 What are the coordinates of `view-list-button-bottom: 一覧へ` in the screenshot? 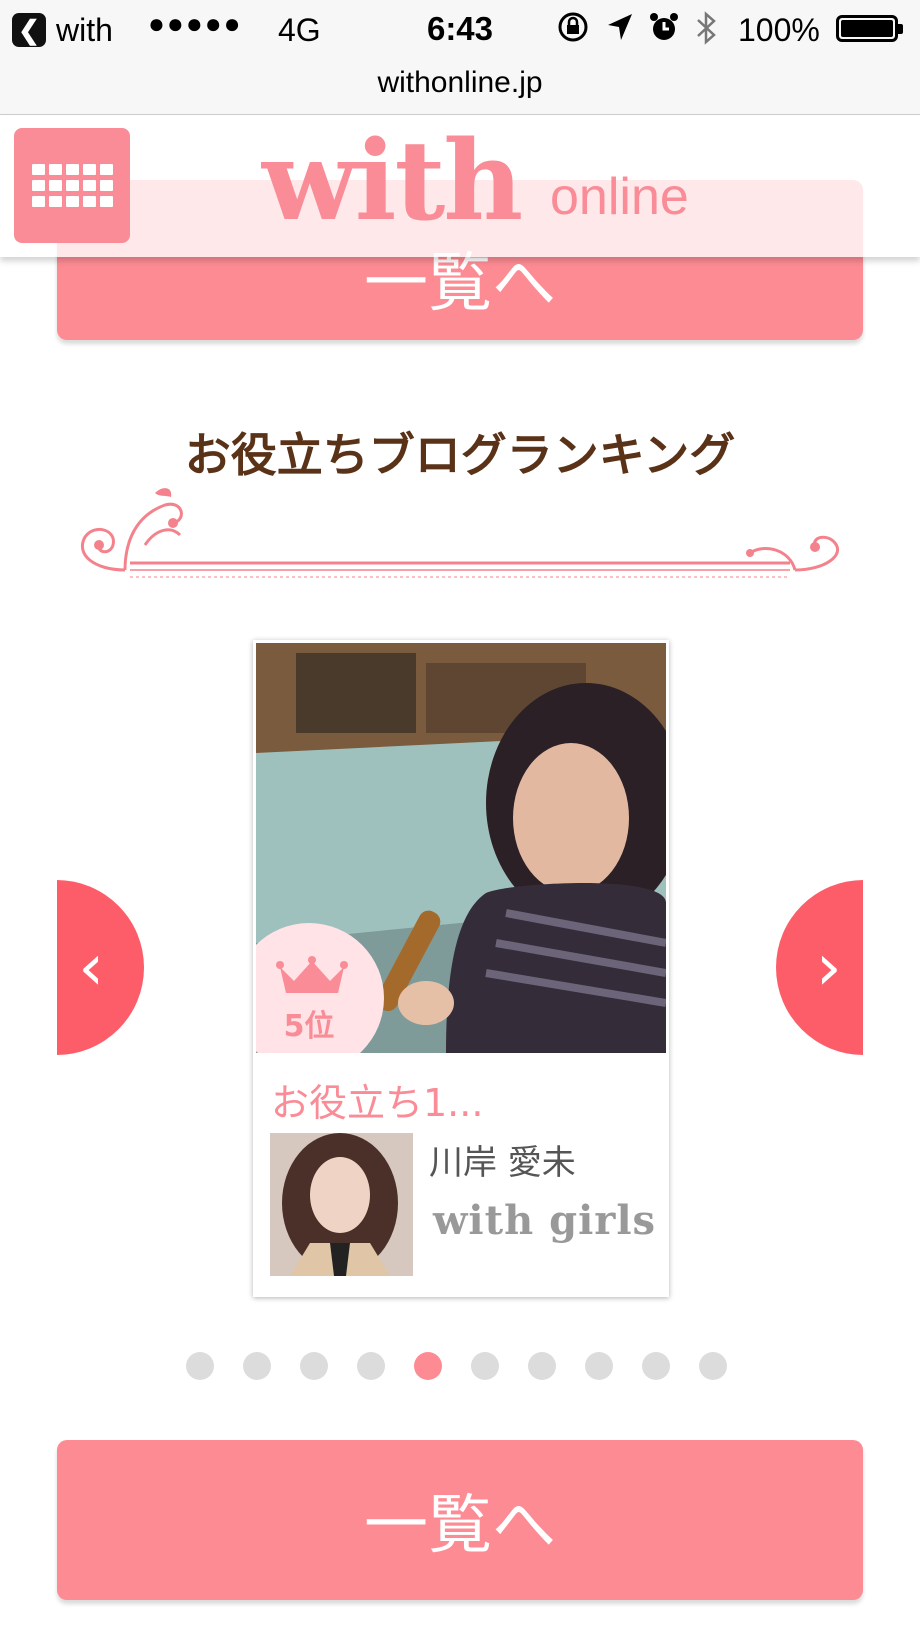 It's located at (460, 1520).